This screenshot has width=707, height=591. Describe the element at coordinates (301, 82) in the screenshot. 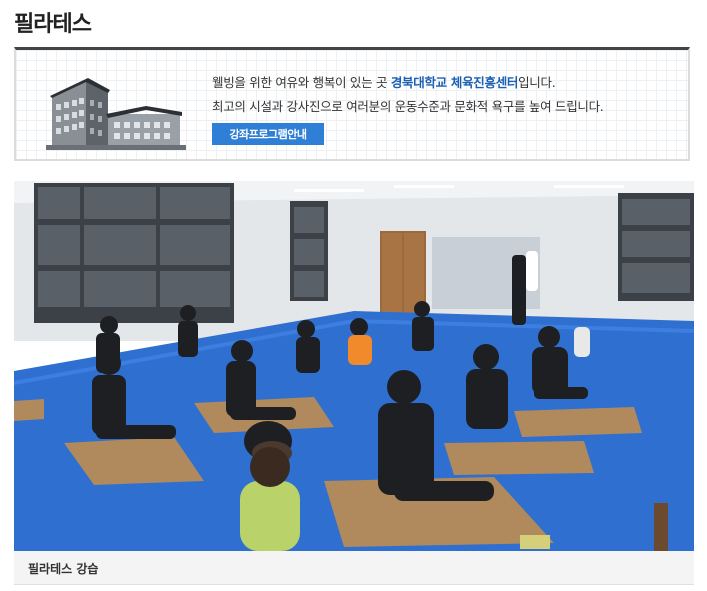

I see `intro-line1-prefix: 웰빙을 위한 여유와 행복이 있는 곳` at that location.